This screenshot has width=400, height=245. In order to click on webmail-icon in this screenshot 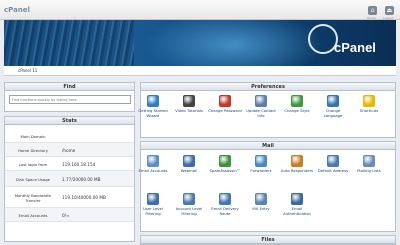, I will do `click(189, 161)`.